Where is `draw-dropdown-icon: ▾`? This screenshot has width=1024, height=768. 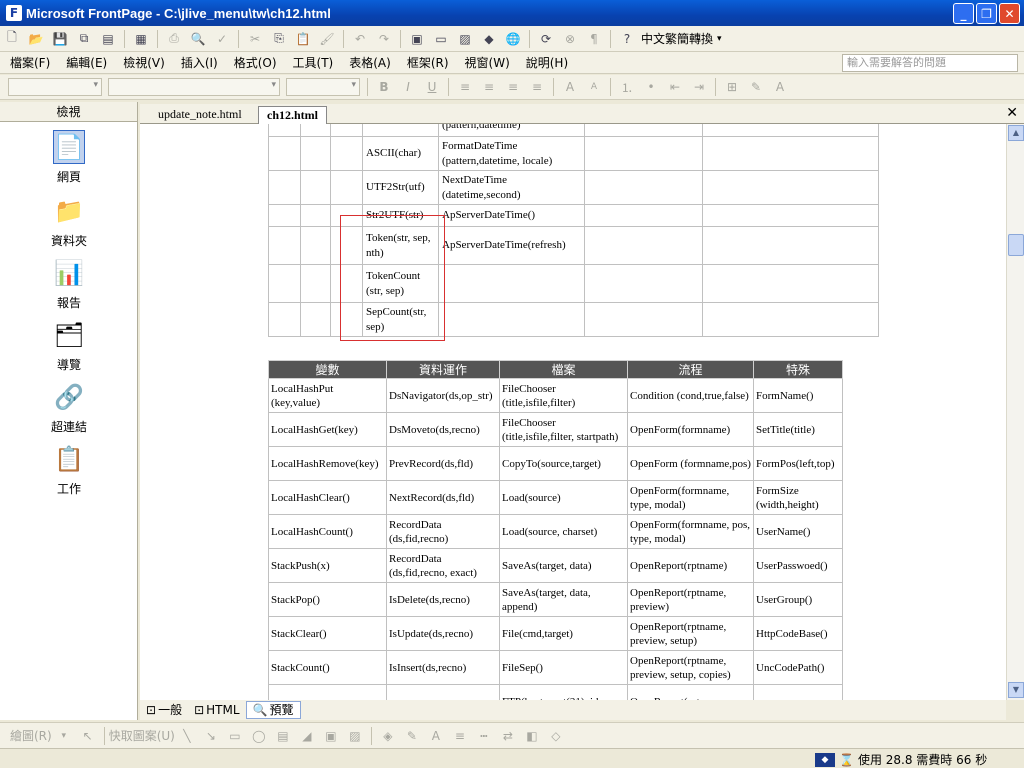 draw-dropdown-icon: ▾ is located at coordinates (64, 736).